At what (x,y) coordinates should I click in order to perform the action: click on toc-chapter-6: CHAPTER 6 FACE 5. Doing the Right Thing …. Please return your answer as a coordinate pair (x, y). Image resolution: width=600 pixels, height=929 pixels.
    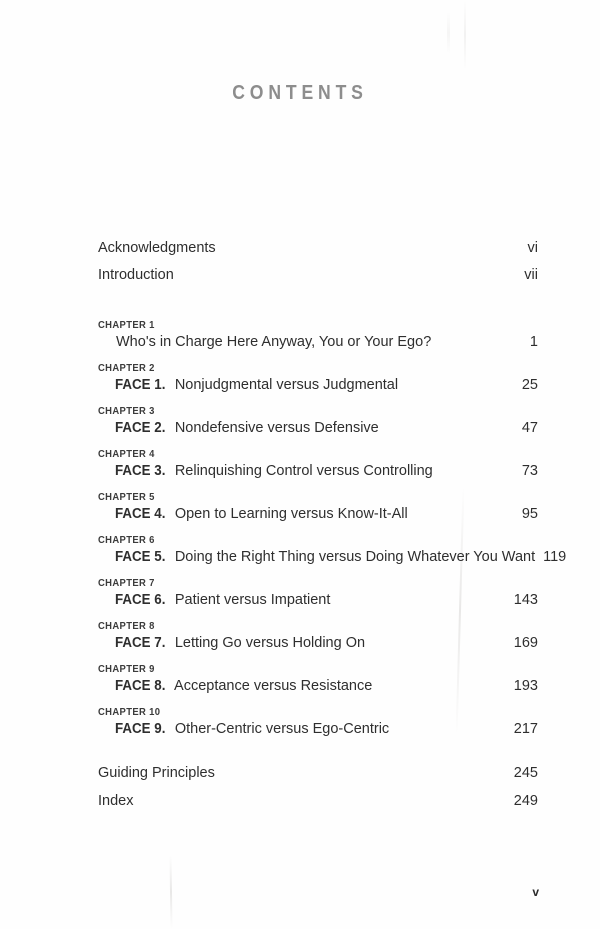
    Looking at the image, I should click on (332, 549).